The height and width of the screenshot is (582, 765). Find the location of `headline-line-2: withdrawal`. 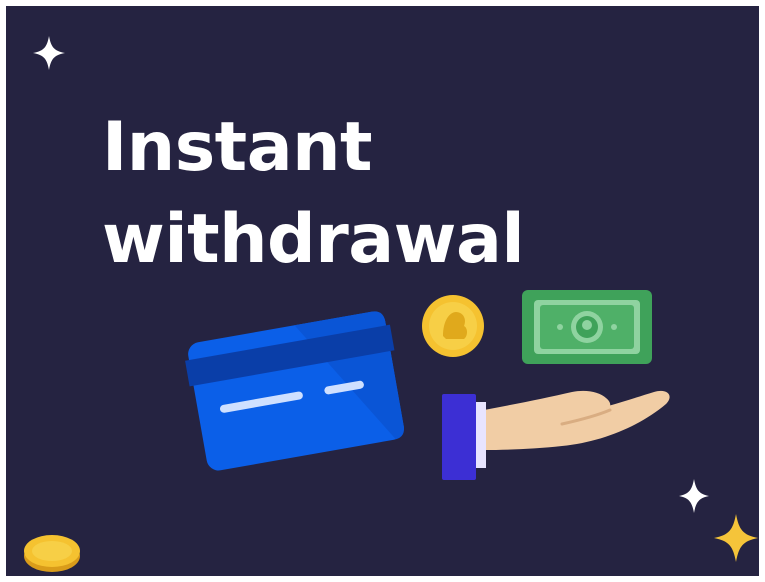

headline-line-2: withdrawal is located at coordinates (313, 239).